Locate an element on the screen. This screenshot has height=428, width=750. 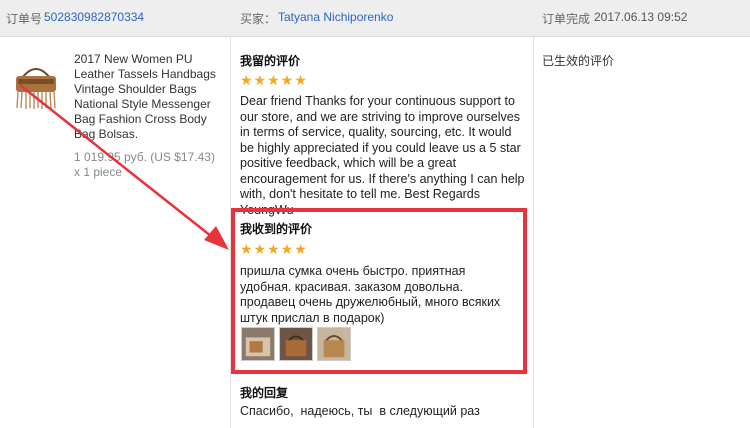
reply-text: Спасибо, надеюсь, ты в следующий раз is located at coordinates (360, 411).